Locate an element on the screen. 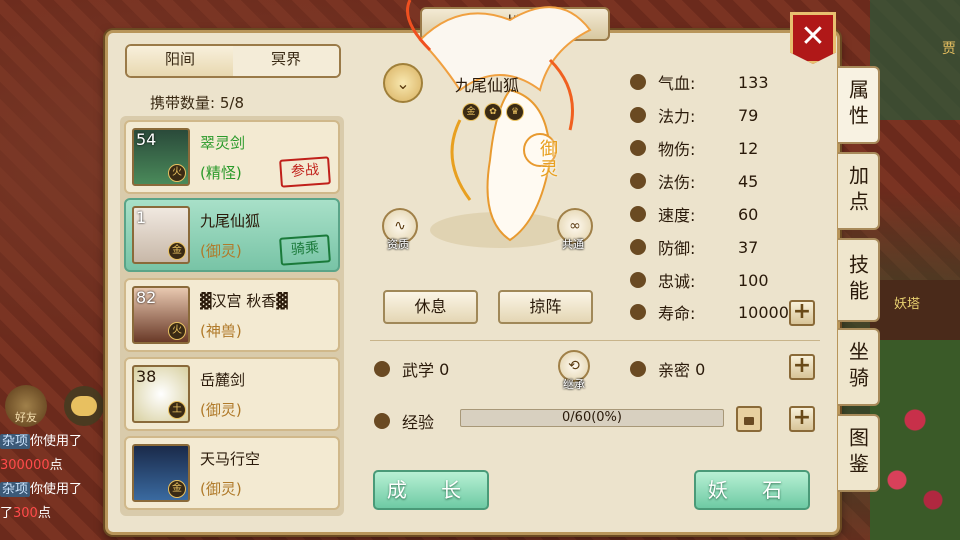 The height and width of the screenshot is (540, 960). grow-button: 成 长 is located at coordinates (431, 490).